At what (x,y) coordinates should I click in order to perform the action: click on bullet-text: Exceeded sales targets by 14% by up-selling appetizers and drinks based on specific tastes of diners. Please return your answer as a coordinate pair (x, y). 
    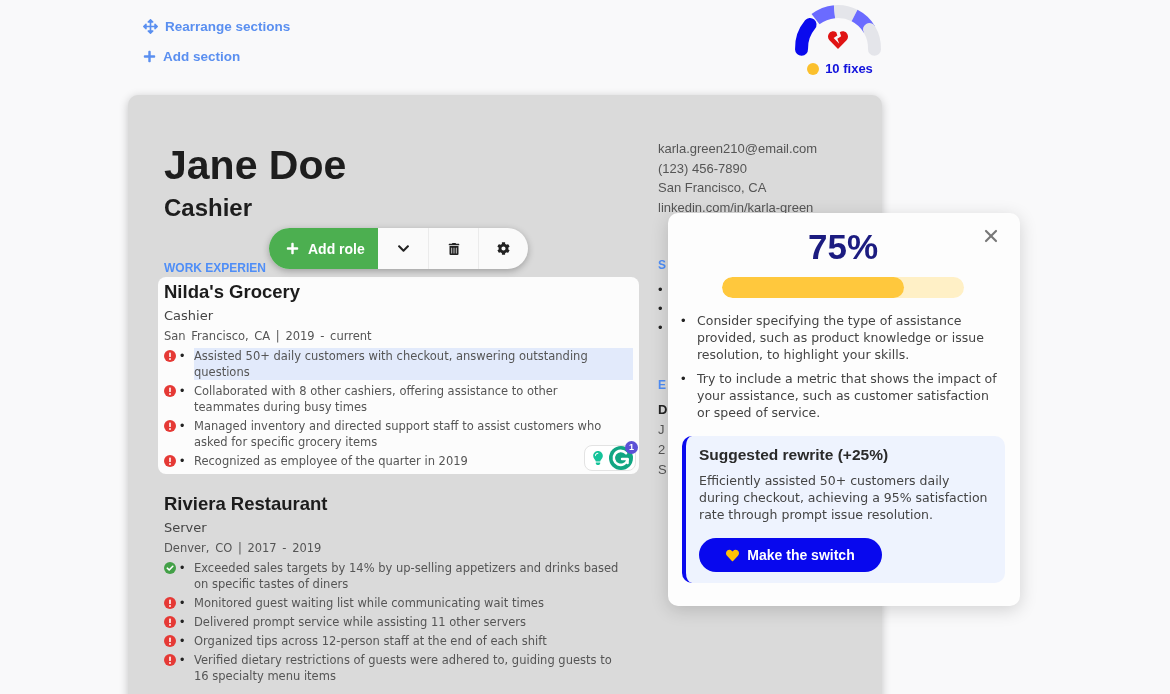
    Looking at the image, I should click on (409, 576).